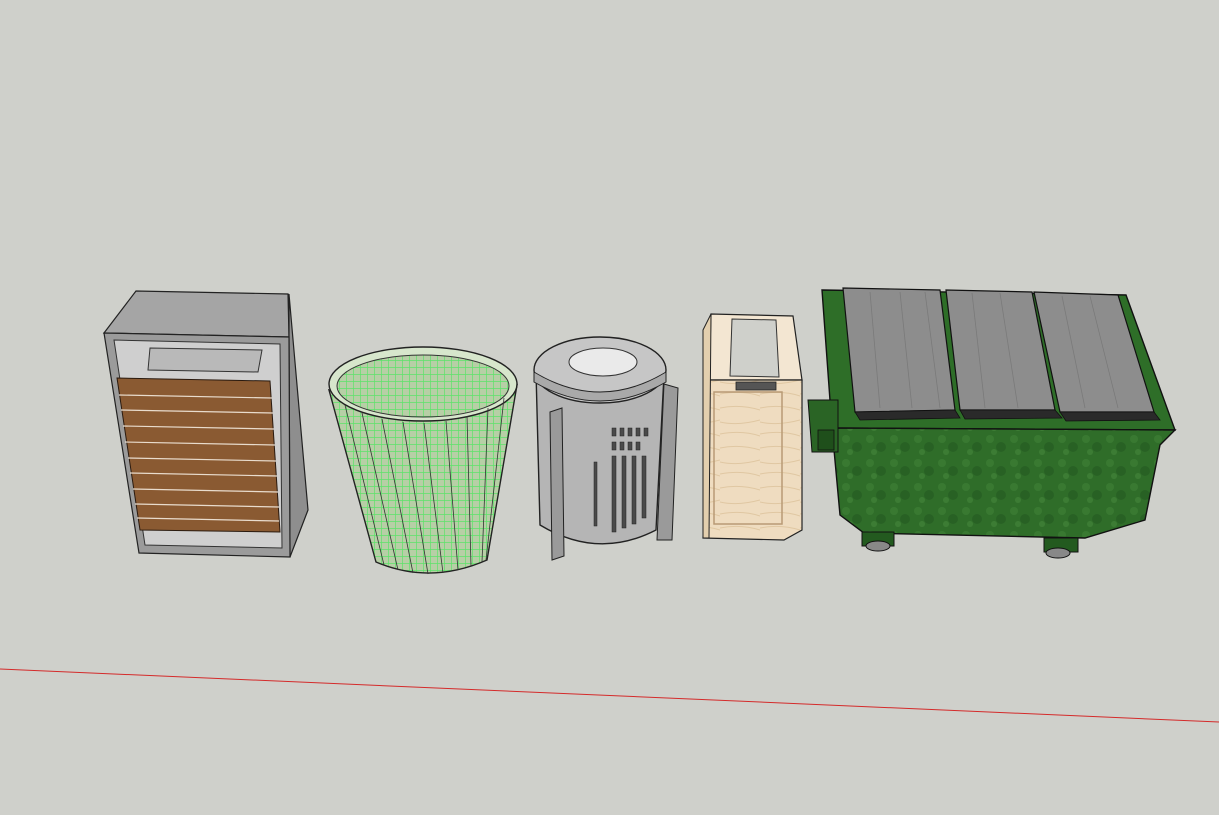 The image size is (1219, 815). Describe the element at coordinates (609, 695) in the screenshot. I see `red-axis-line` at that location.